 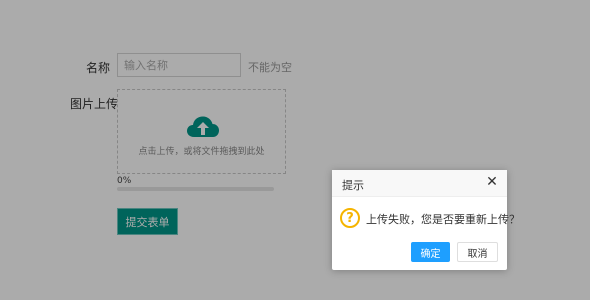 What do you see at coordinates (492, 182) in the screenshot?
I see `close-icon: ✕` at bounding box center [492, 182].